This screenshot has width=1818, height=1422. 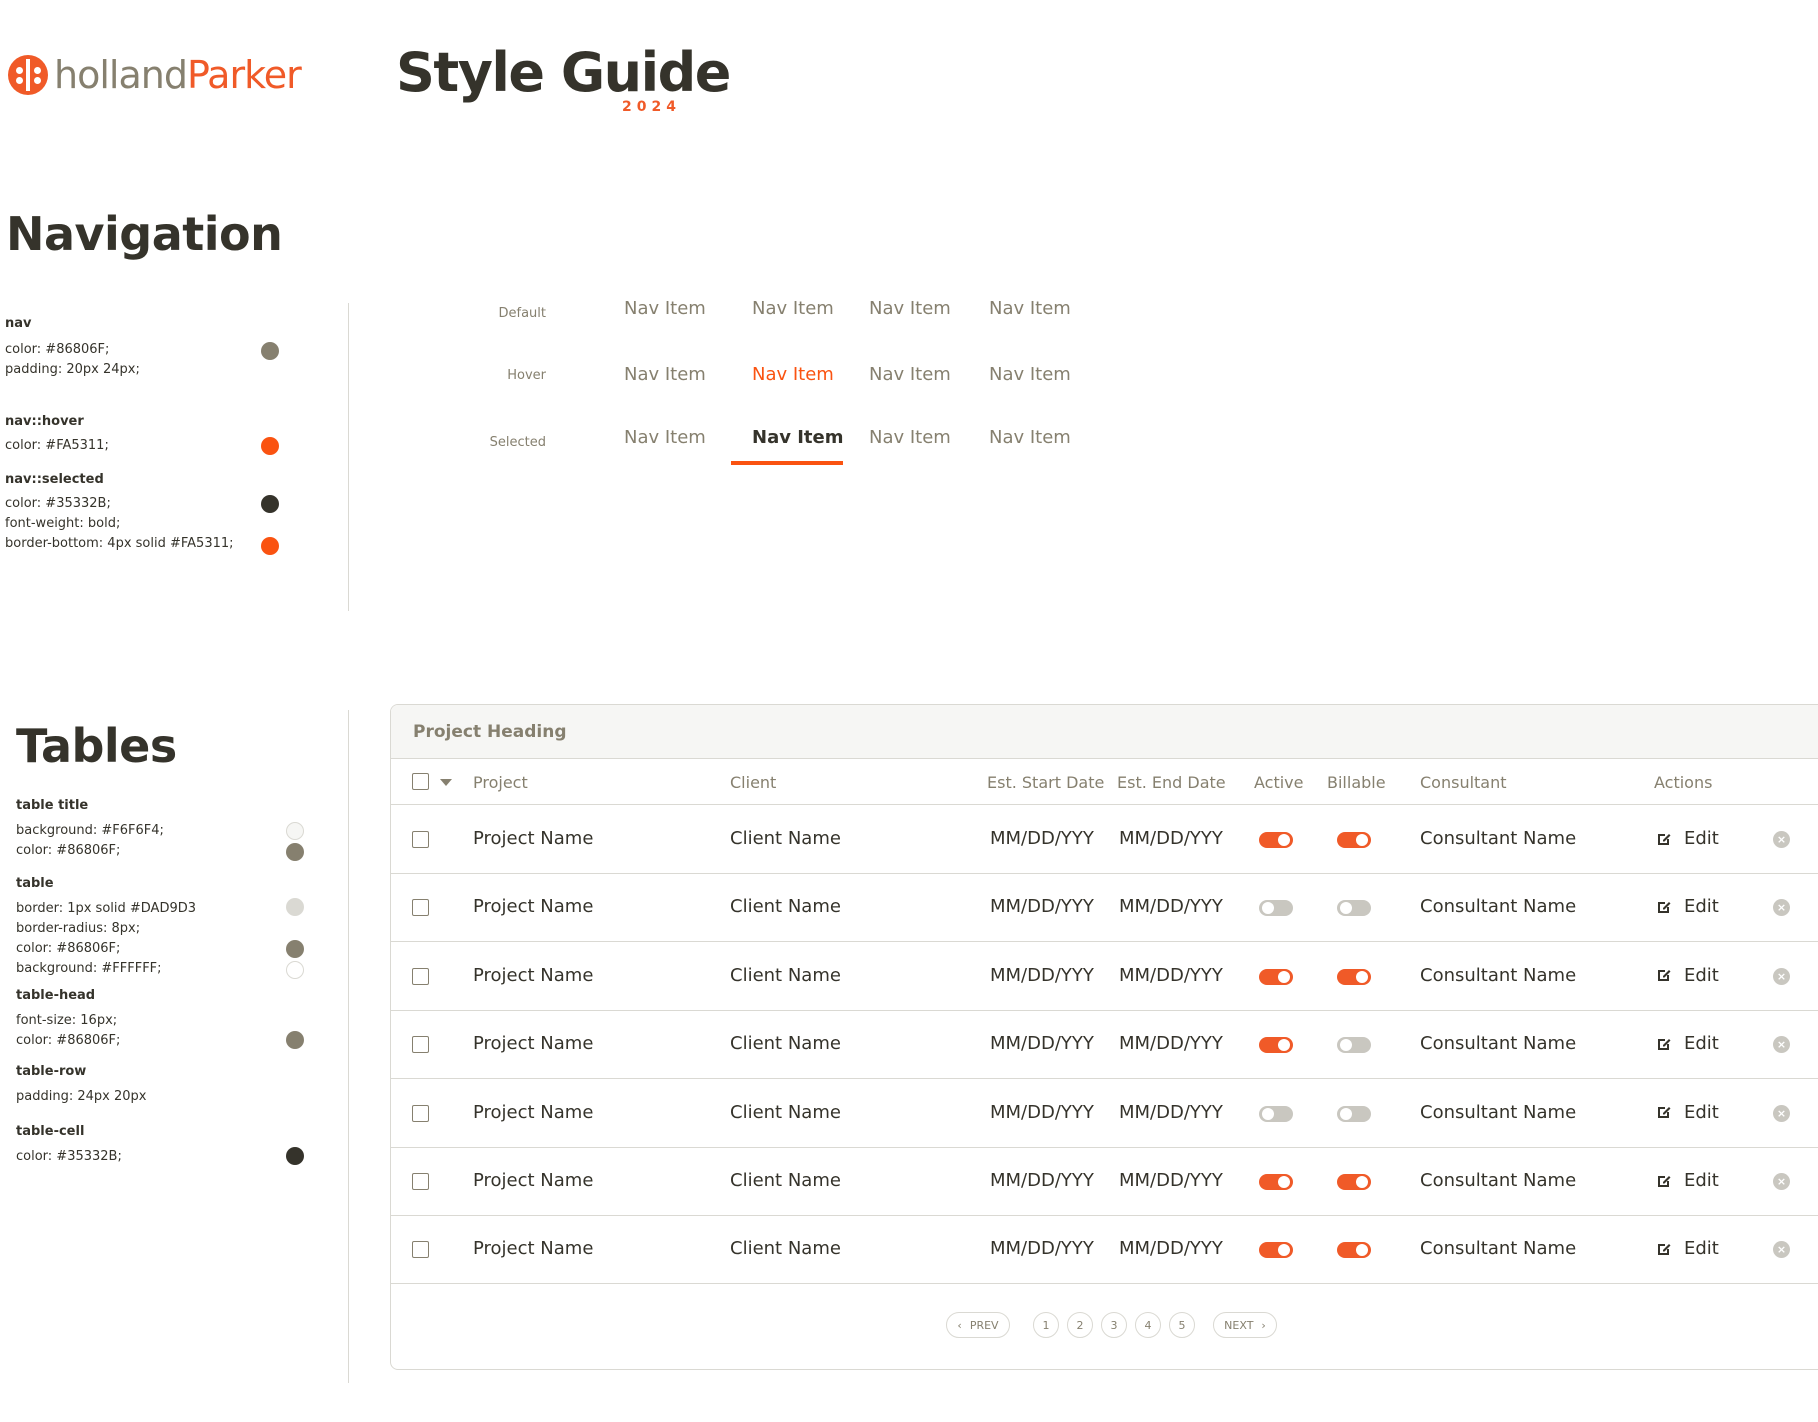 What do you see at coordinates (144, 234) in the screenshot?
I see `navigation-section-title: Navigation` at bounding box center [144, 234].